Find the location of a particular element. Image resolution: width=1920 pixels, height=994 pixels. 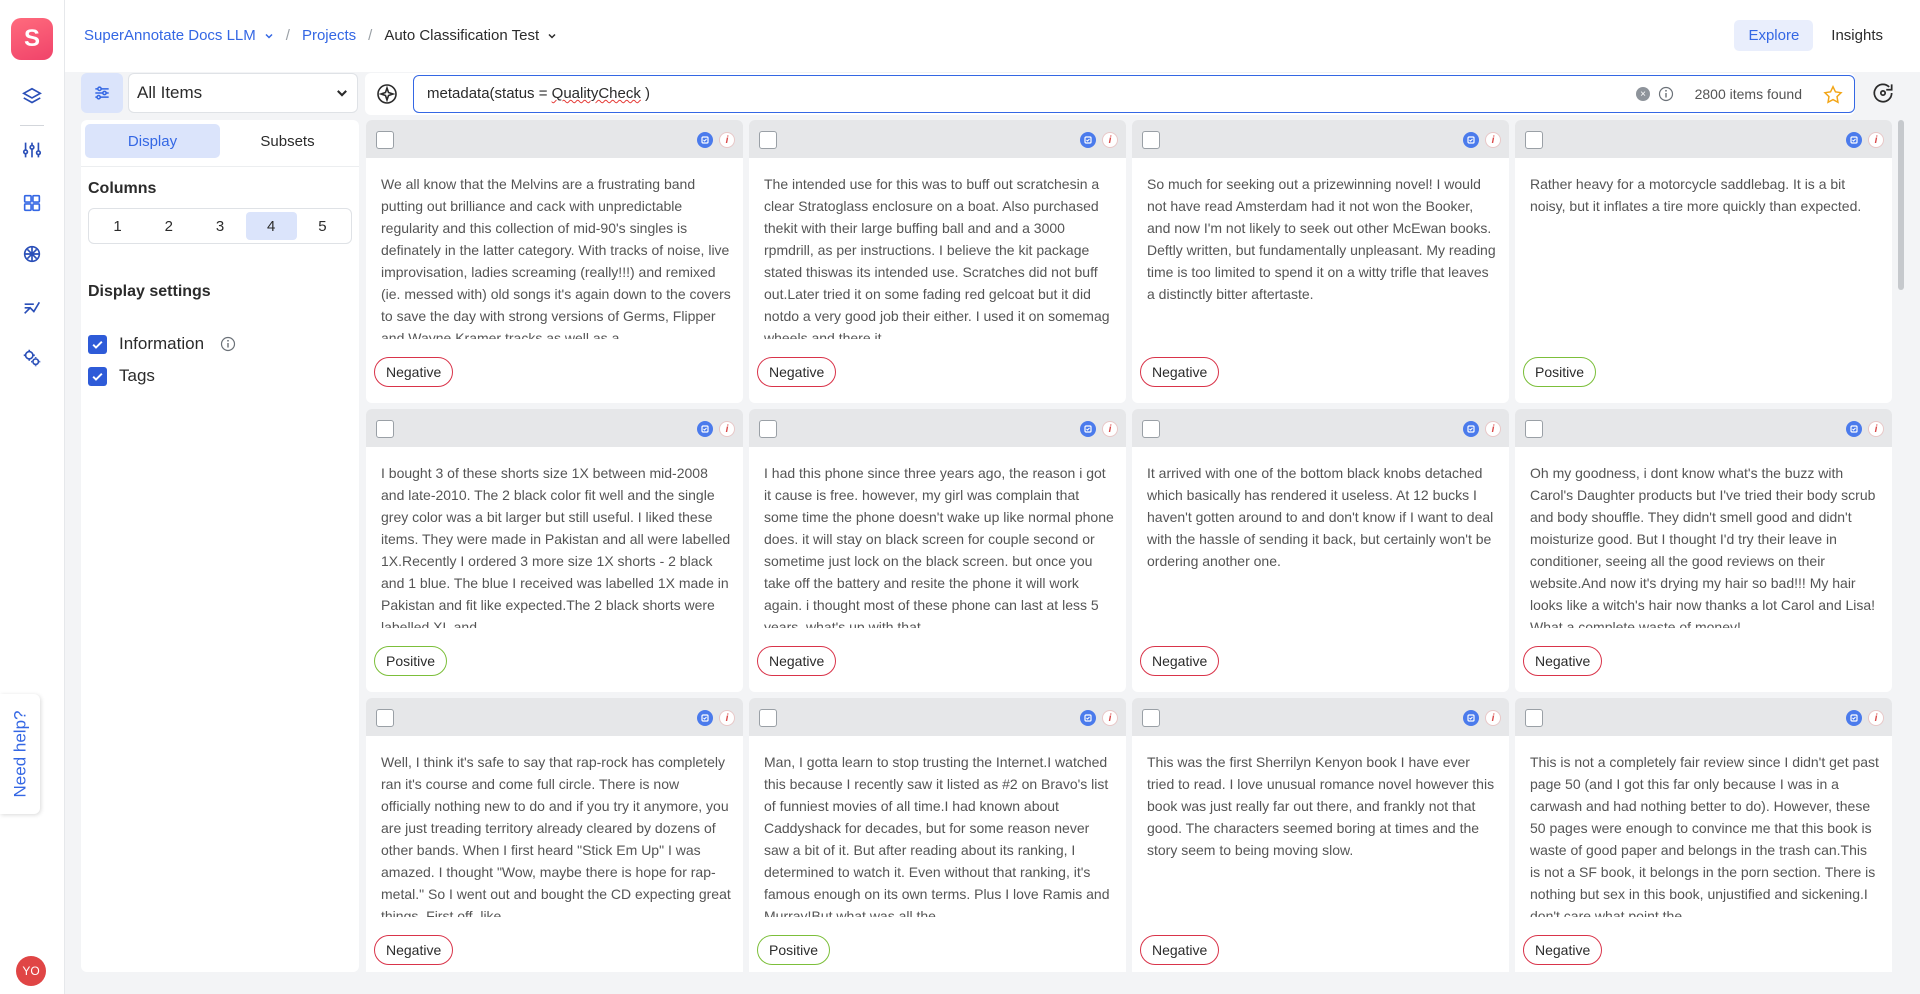

explore-grid-icon is located at coordinates (32, 203).